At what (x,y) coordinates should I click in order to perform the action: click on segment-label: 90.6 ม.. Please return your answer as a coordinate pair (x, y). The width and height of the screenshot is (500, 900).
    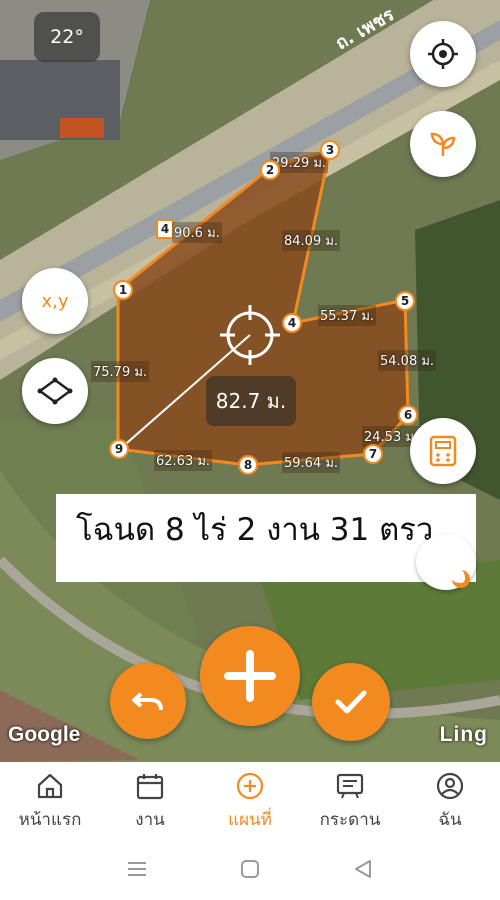
    Looking at the image, I should click on (197, 232).